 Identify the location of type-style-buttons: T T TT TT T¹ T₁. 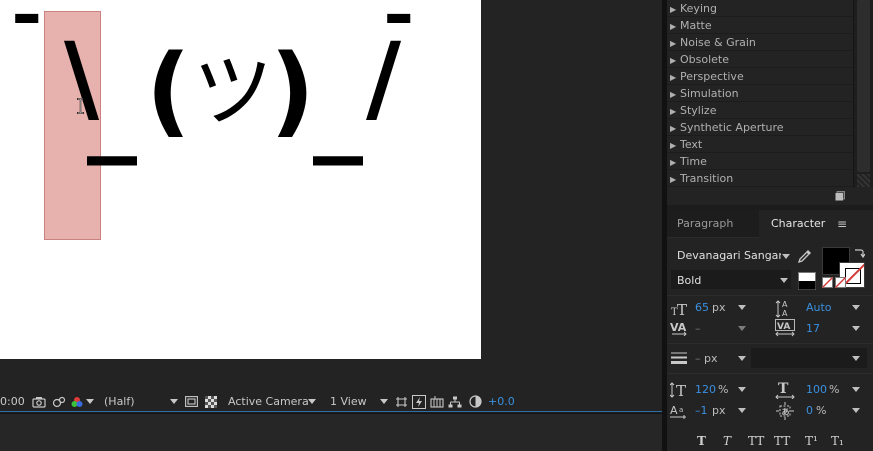
(770, 442).